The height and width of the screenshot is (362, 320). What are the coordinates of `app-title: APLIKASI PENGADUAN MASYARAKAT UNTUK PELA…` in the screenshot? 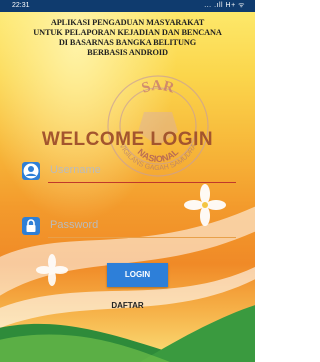 It's located at (127, 38).